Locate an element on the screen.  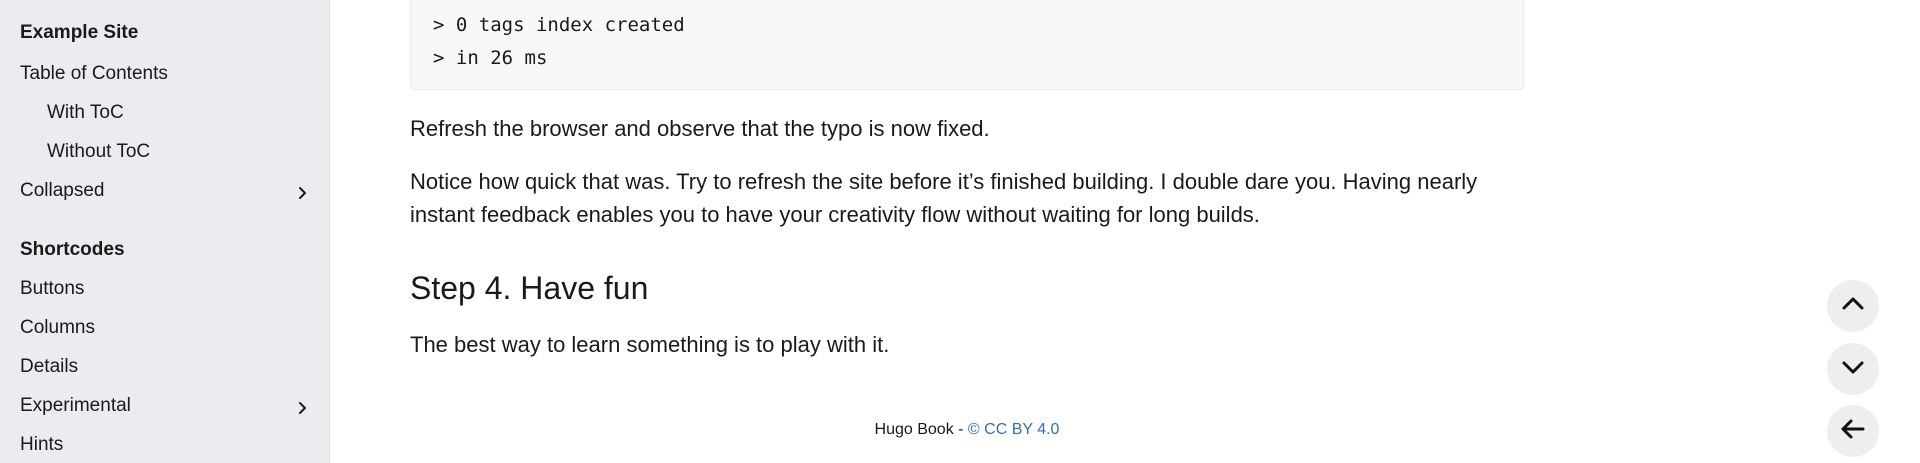
sidebar-item-label: Details is located at coordinates (49, 366).